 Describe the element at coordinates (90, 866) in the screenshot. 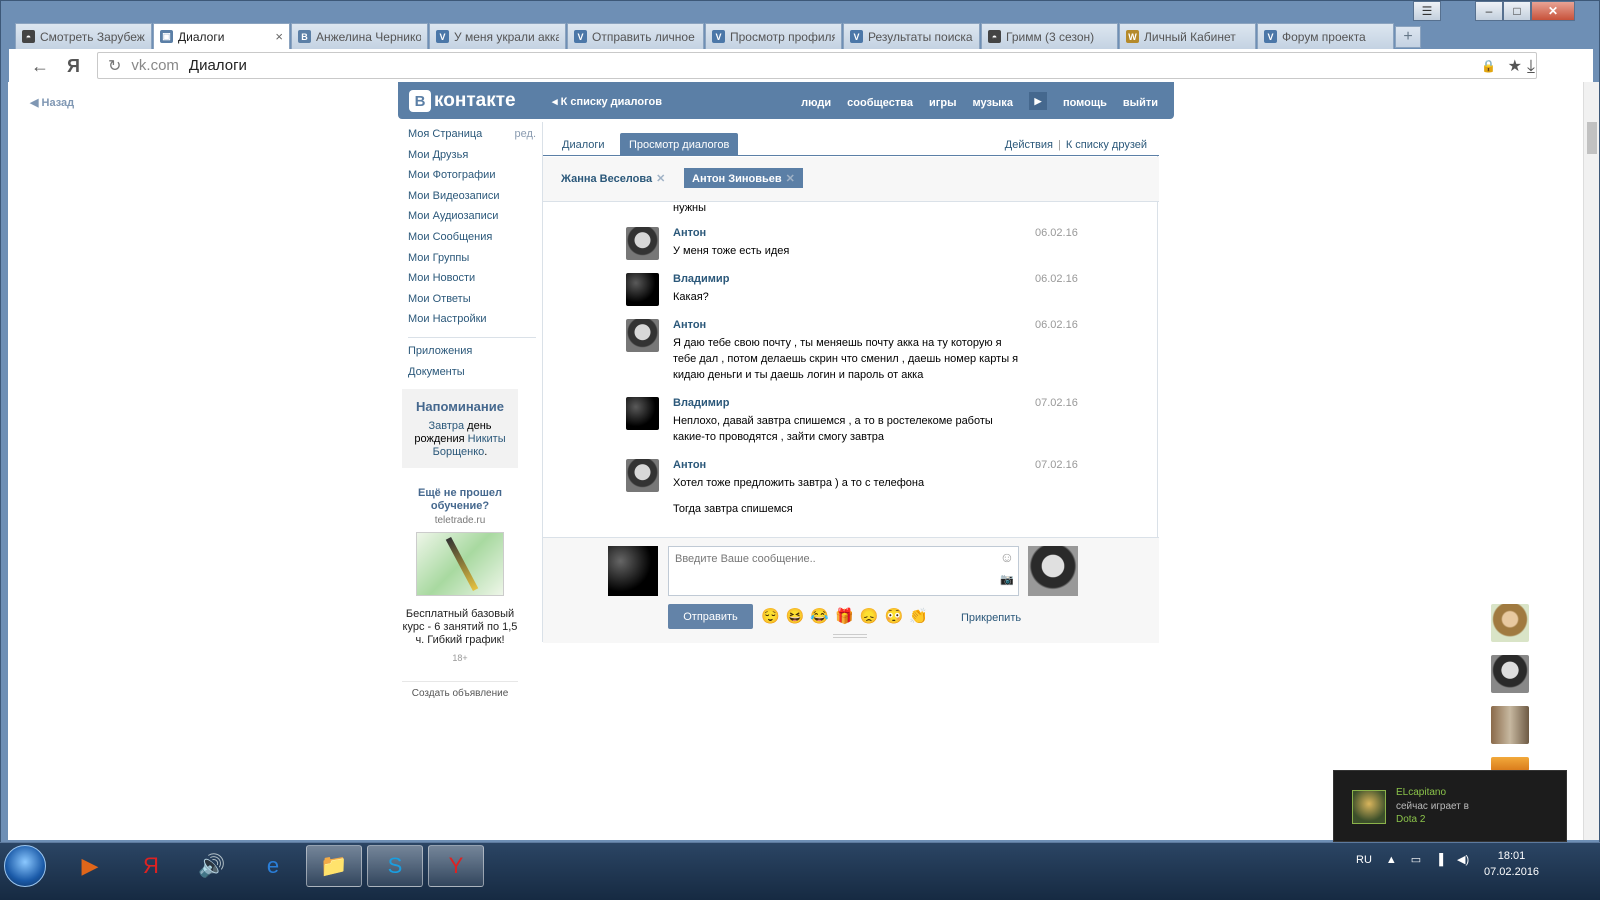

I see `media-player-icon: ▶` at that location.